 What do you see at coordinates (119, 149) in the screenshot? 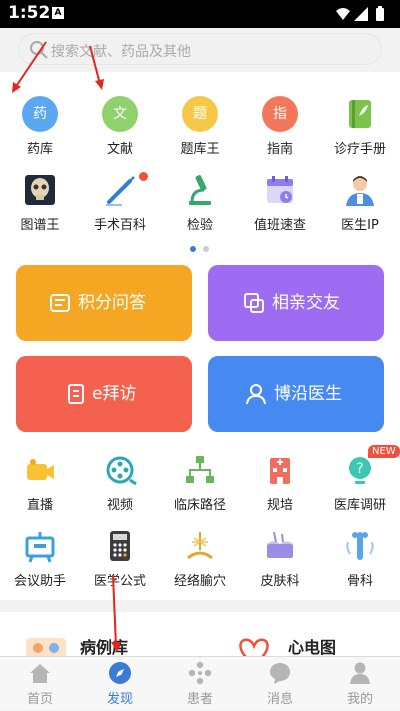
I see `grid-item-label: 文献` at bounding box center [119, 149].